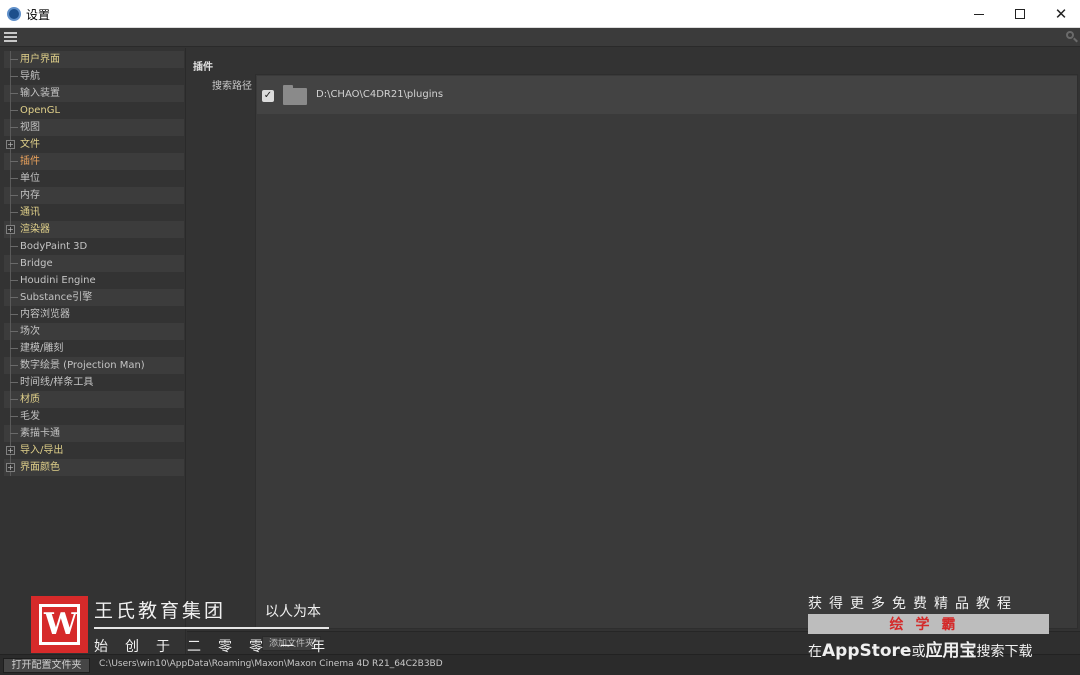 This screenshot has height=675, width=1080. I want to click on sidebar-item: 导航, so click(94, 76).